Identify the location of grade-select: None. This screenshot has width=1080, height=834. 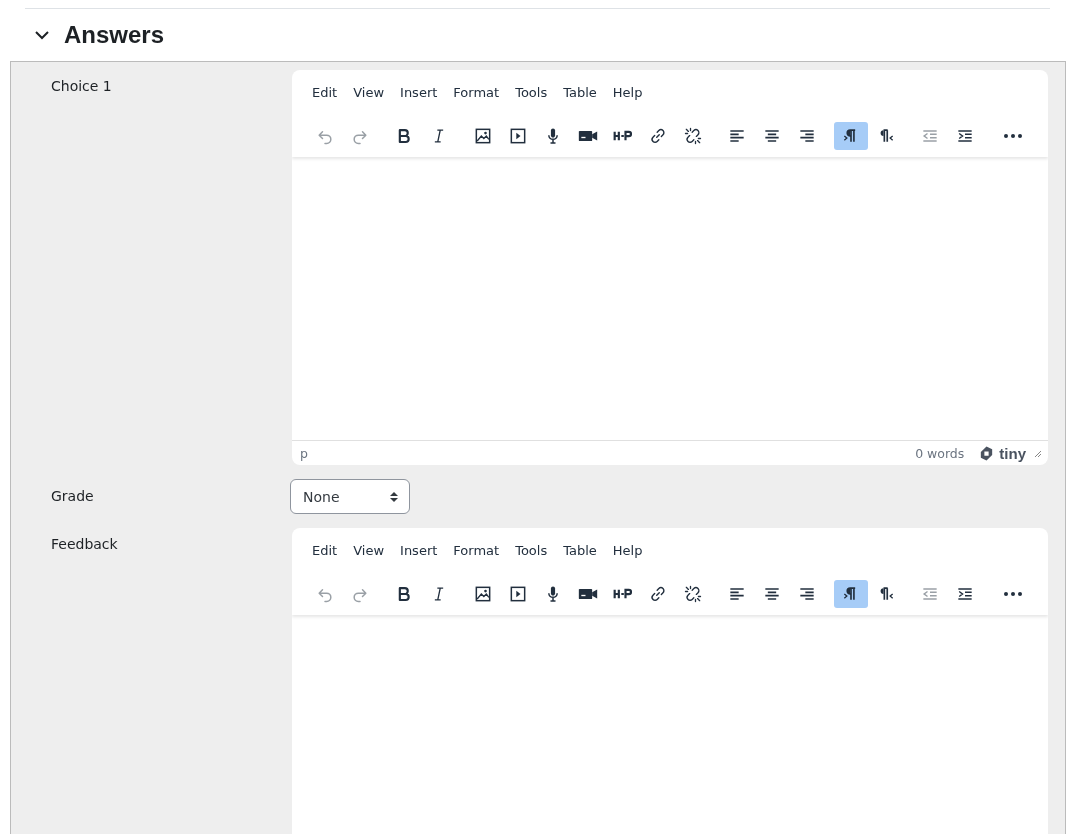
(350, 496).